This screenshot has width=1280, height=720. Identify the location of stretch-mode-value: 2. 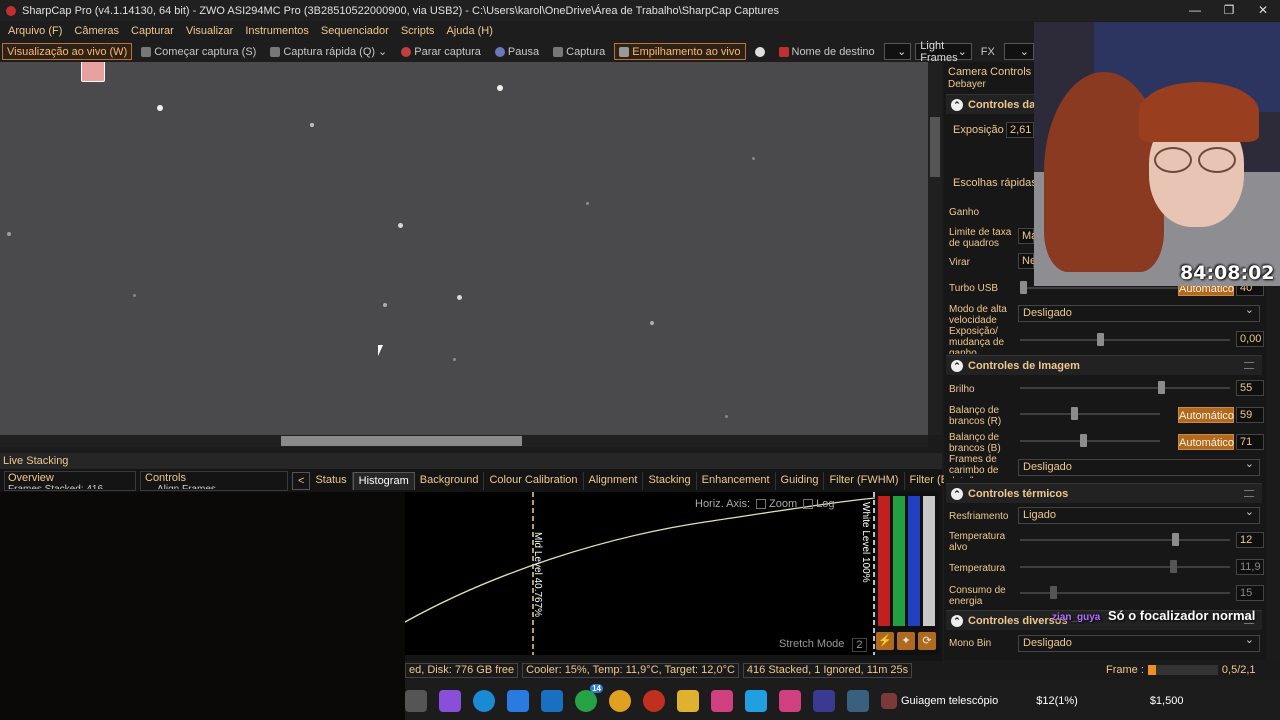
(859, 645).